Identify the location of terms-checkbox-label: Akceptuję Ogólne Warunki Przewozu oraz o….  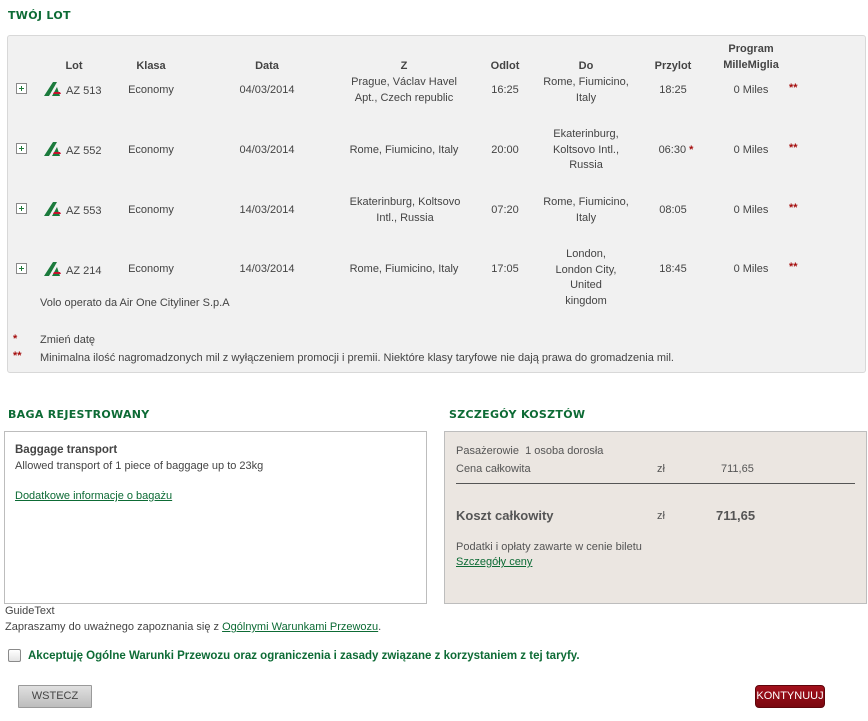
(304, 656).